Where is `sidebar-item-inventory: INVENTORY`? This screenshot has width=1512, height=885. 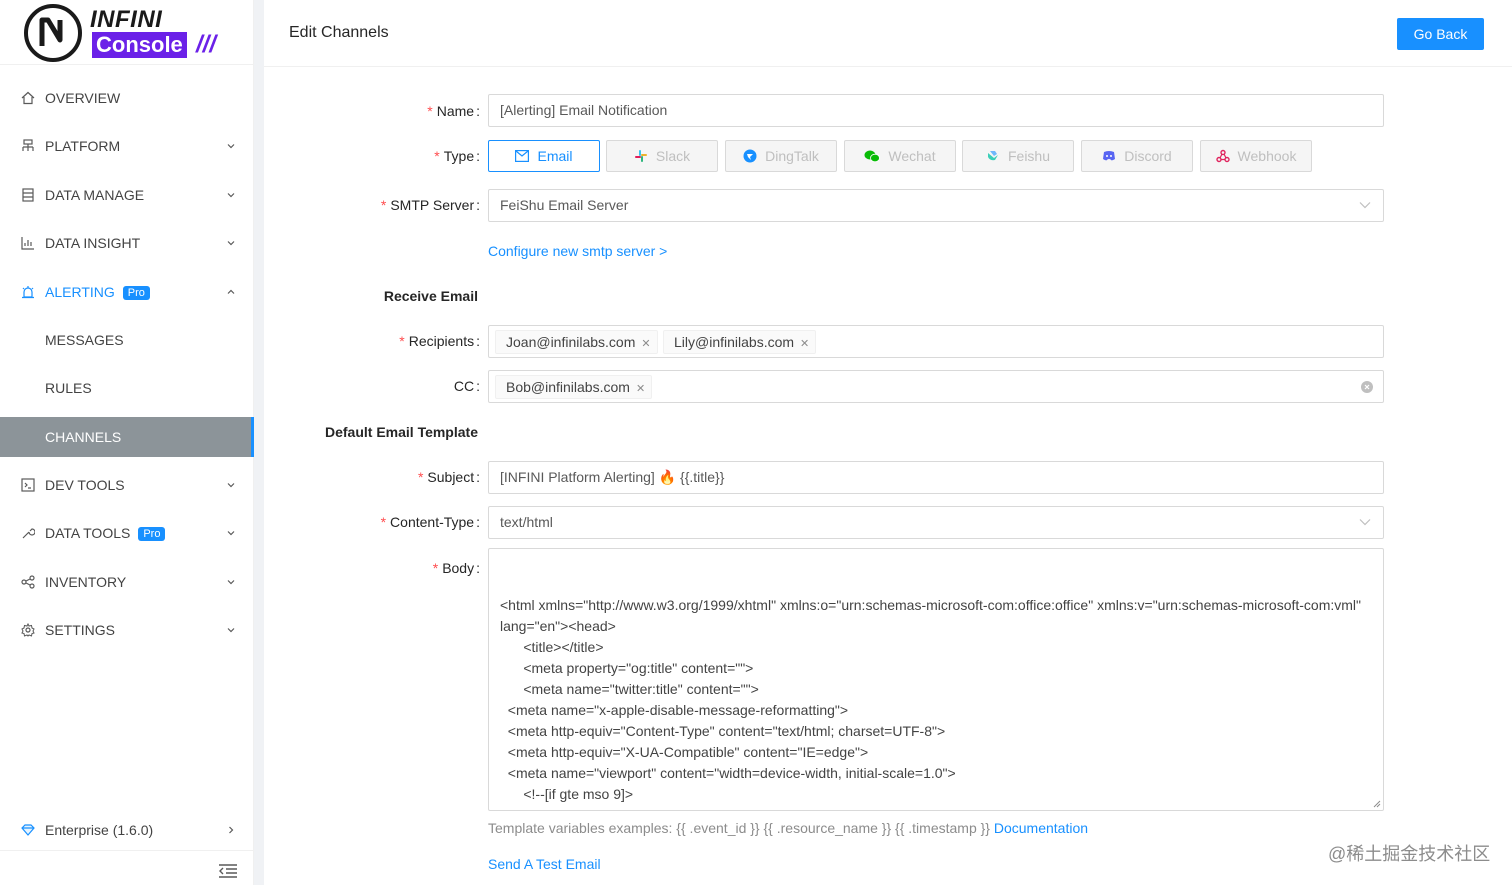
sidebar-item-inventory: INVENTORY is located at coordinates (127, 582).